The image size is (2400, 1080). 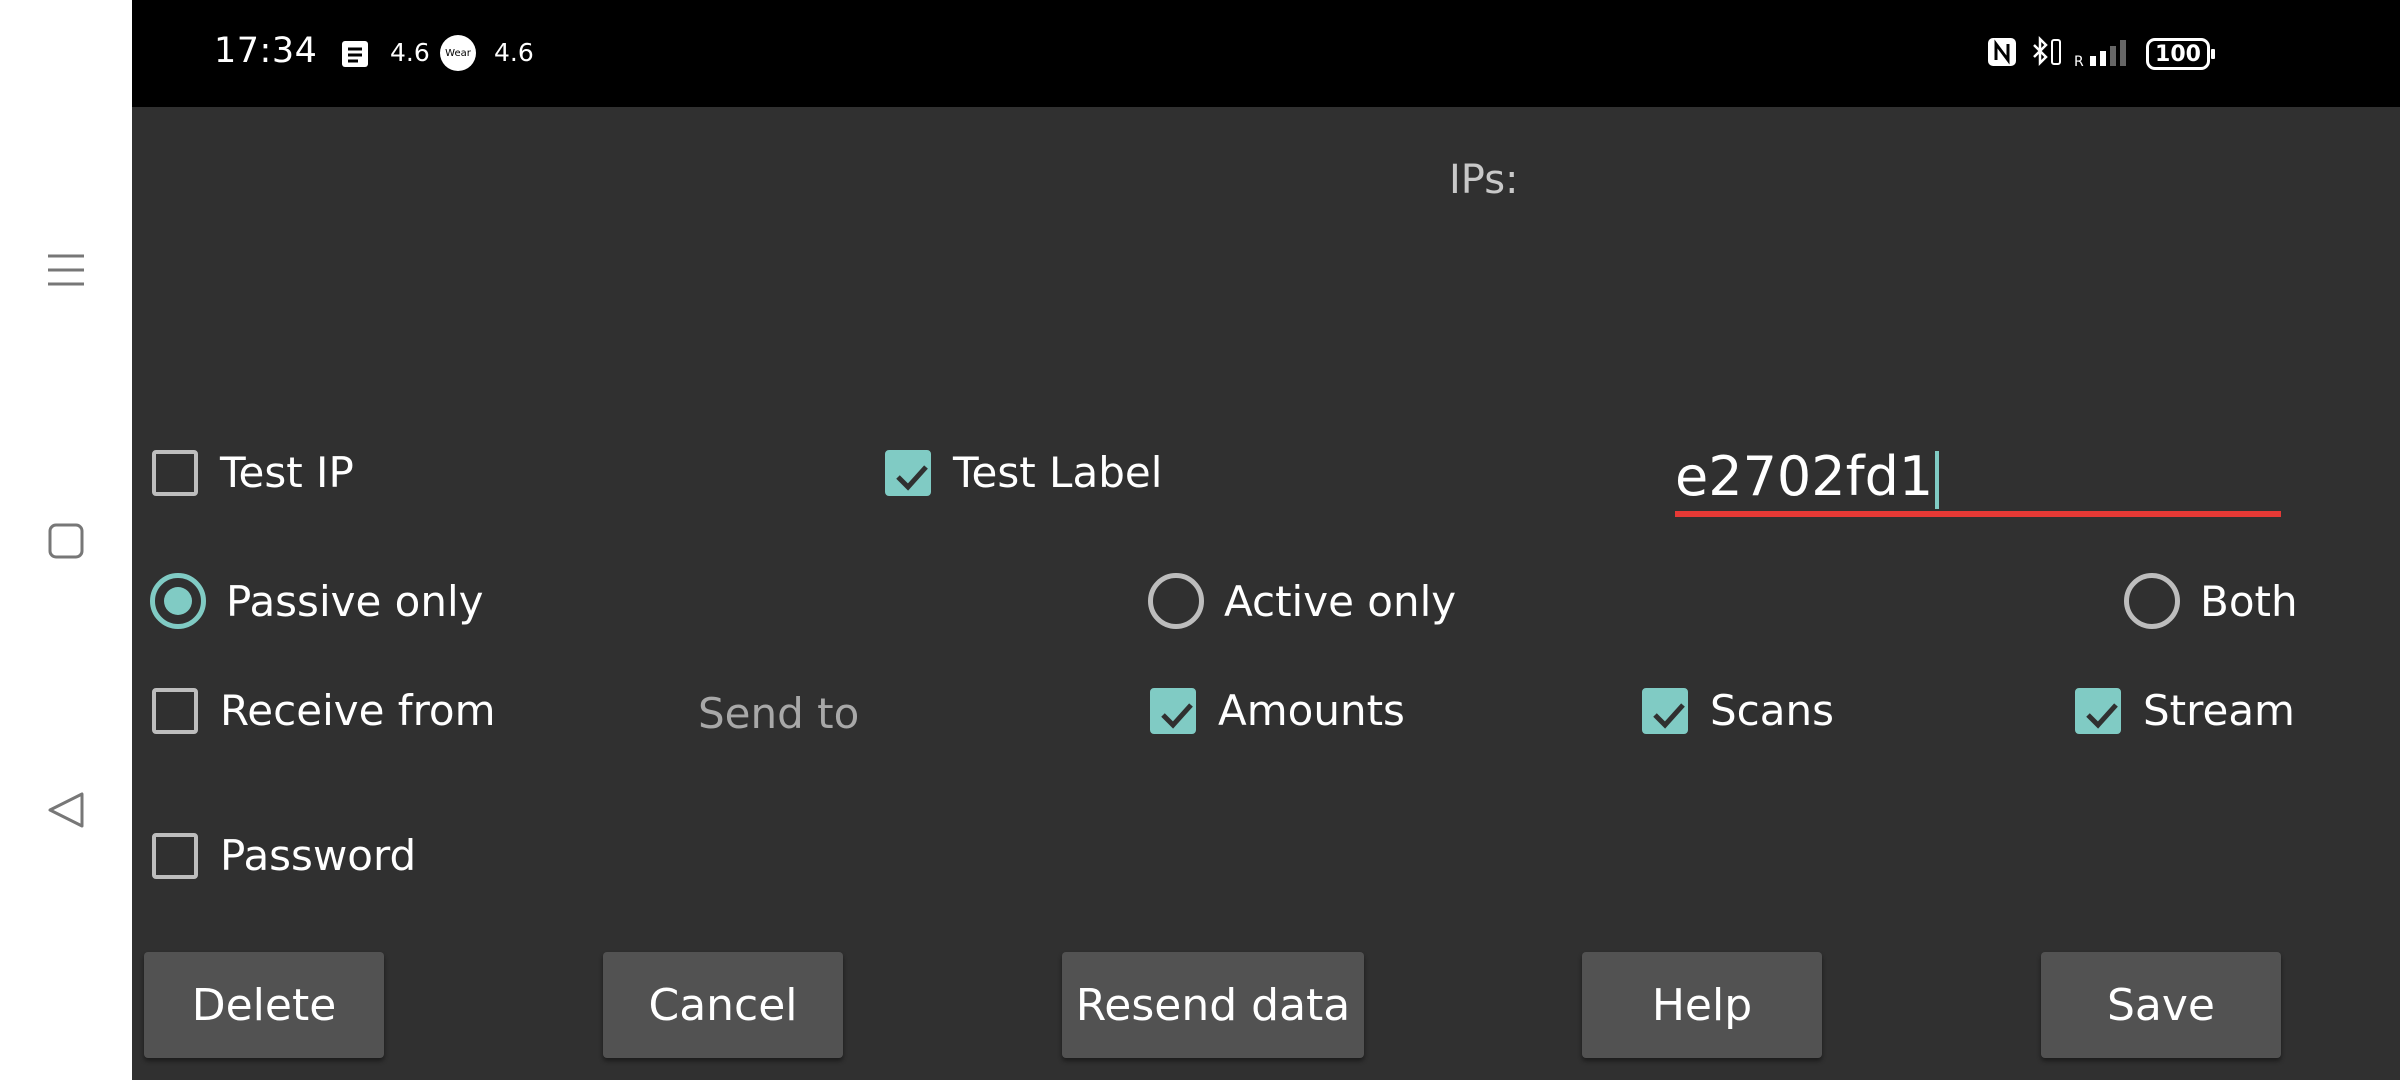 I want to click on radio-passive-only: Passive only, so click(x=317, y=601).